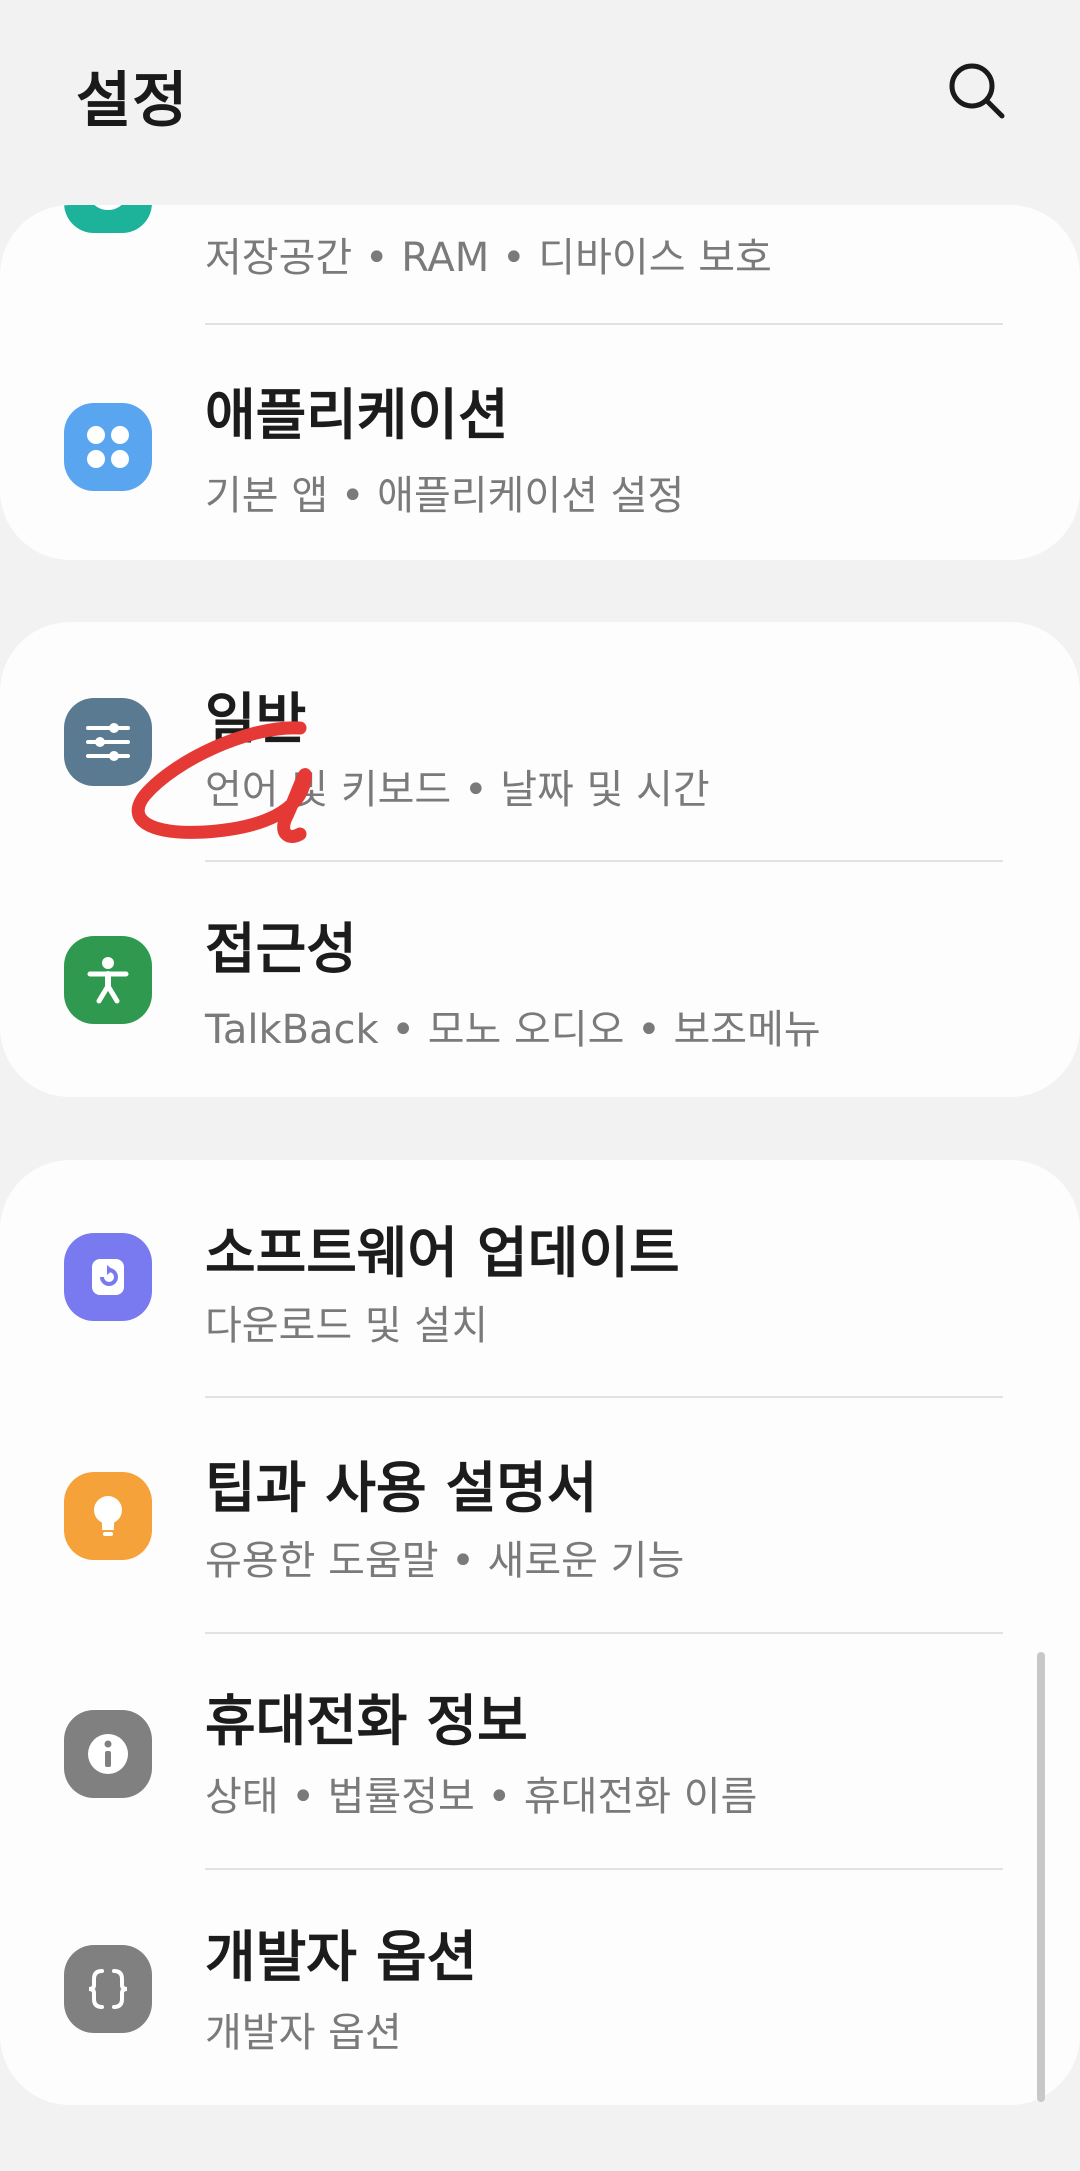 The image size is (1080, 2171). What do you see at coordinates (445, 496) in the screenshot?
I see `settings-item-subtitle: 기본 앱 • 애플리케이션 설정` at bounding box center [445, 496].